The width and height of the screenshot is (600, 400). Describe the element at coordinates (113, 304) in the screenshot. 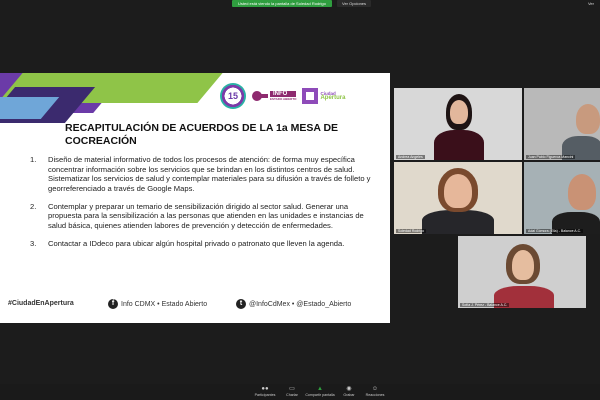

I see `facebook-icon: f` at that location.